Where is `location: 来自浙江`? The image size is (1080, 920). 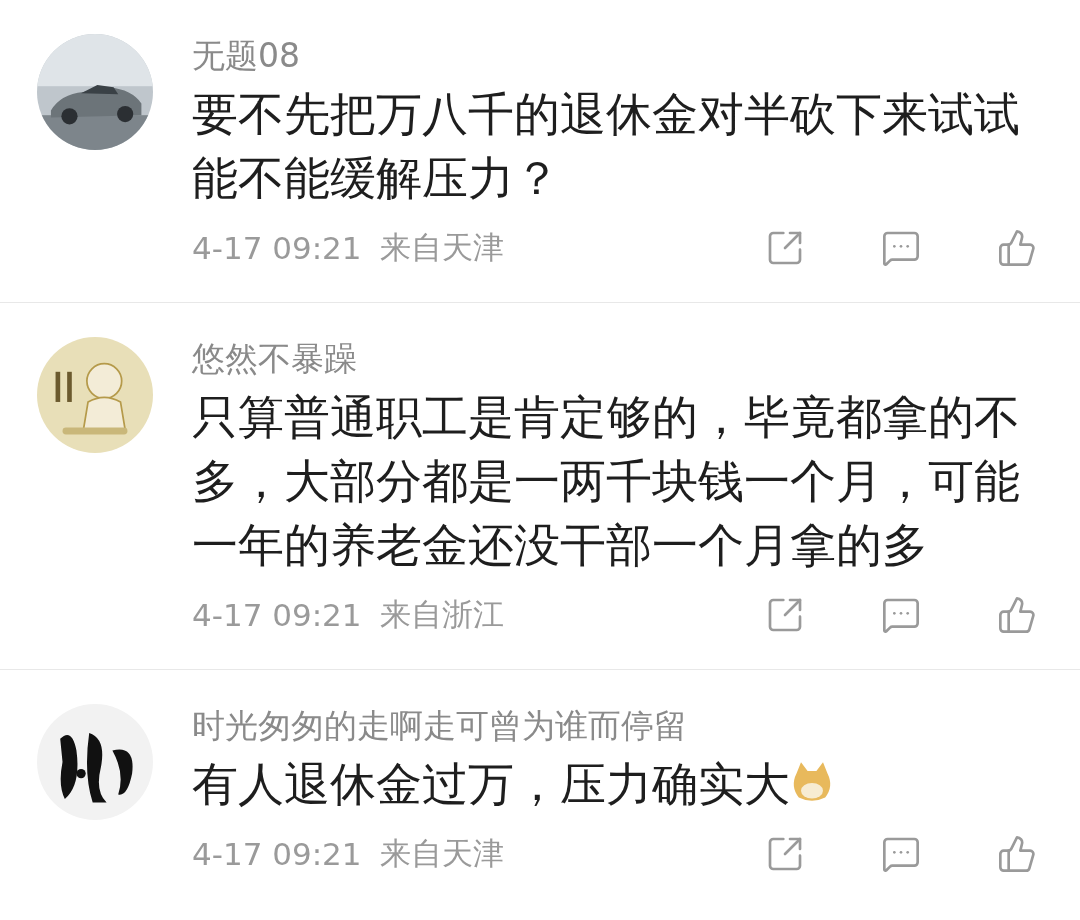
location: 来自浙江 is located at coordinates (441, 614).